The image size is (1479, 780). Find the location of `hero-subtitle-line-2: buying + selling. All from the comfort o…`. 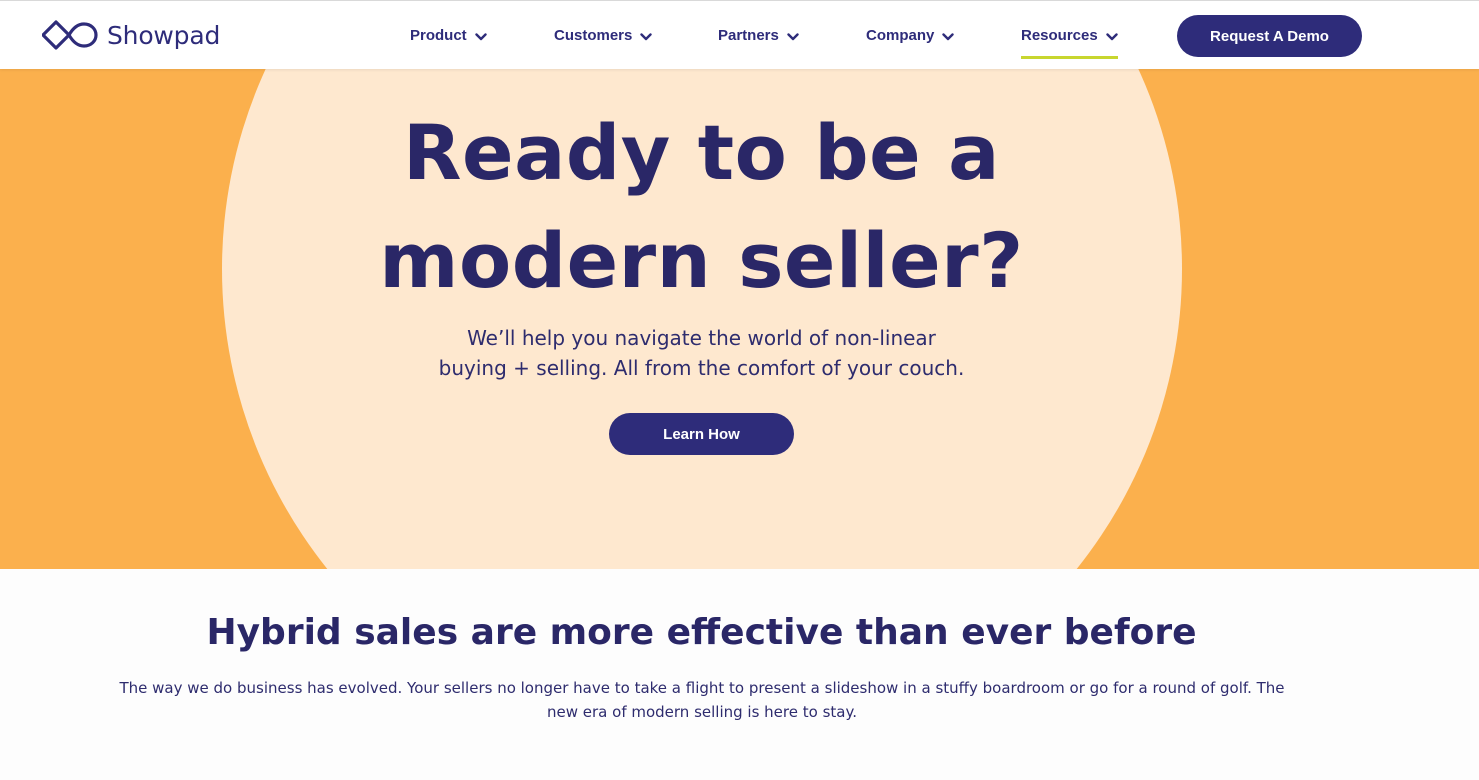

hero-subtitle-line-2: buying + selling. All from the comfort o… is located at coordinates (701, 368).